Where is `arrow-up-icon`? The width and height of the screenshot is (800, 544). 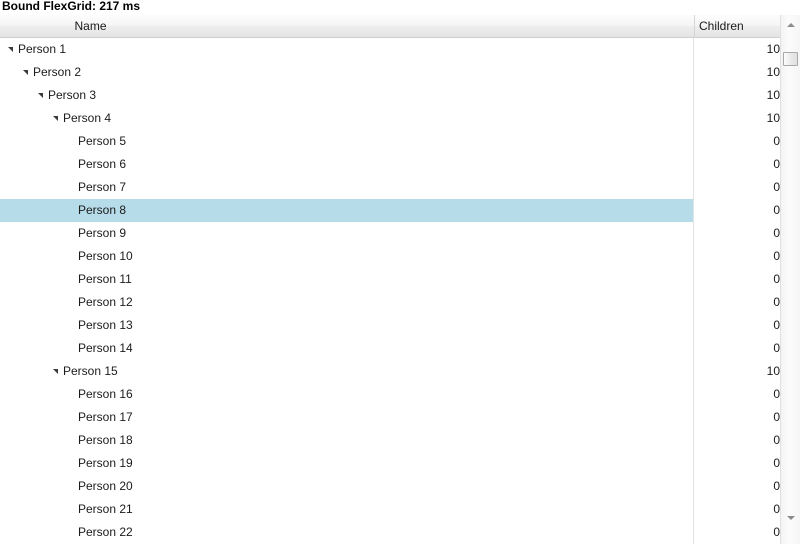
arrow-up-icon is located at coordinates (791, 25).